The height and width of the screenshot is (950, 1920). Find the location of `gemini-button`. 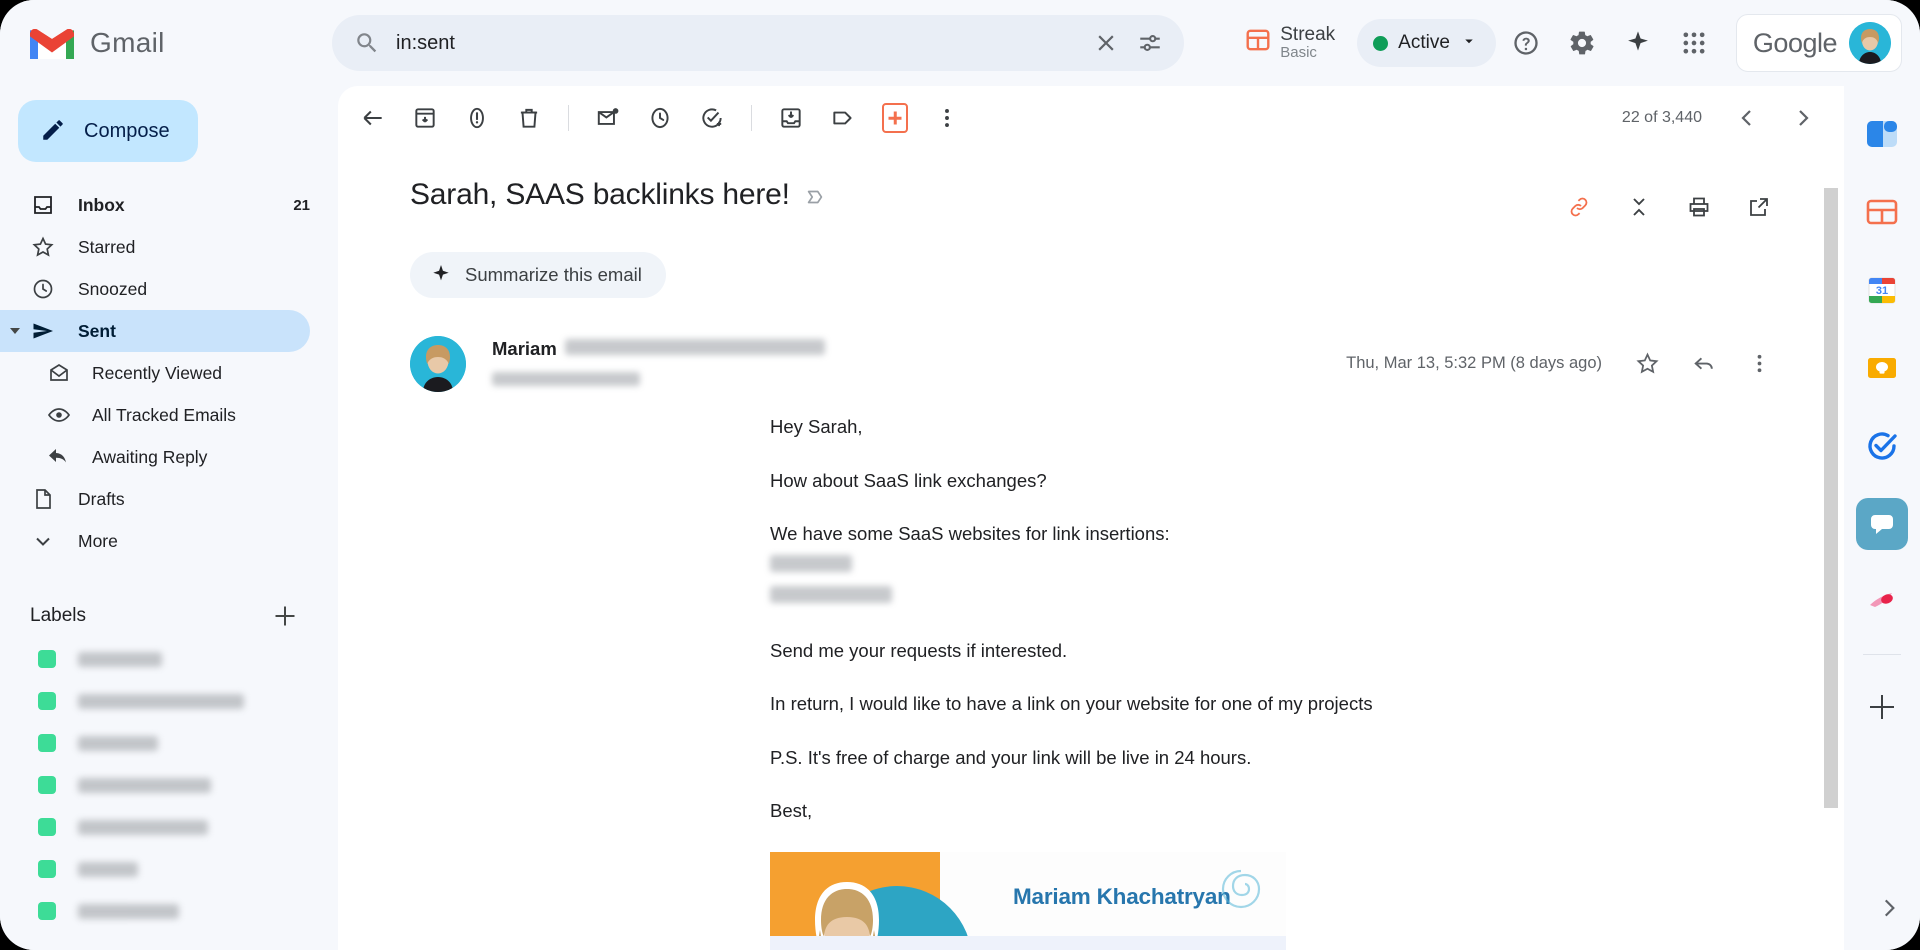

gemini-button is located at coordinates (1638, 43).